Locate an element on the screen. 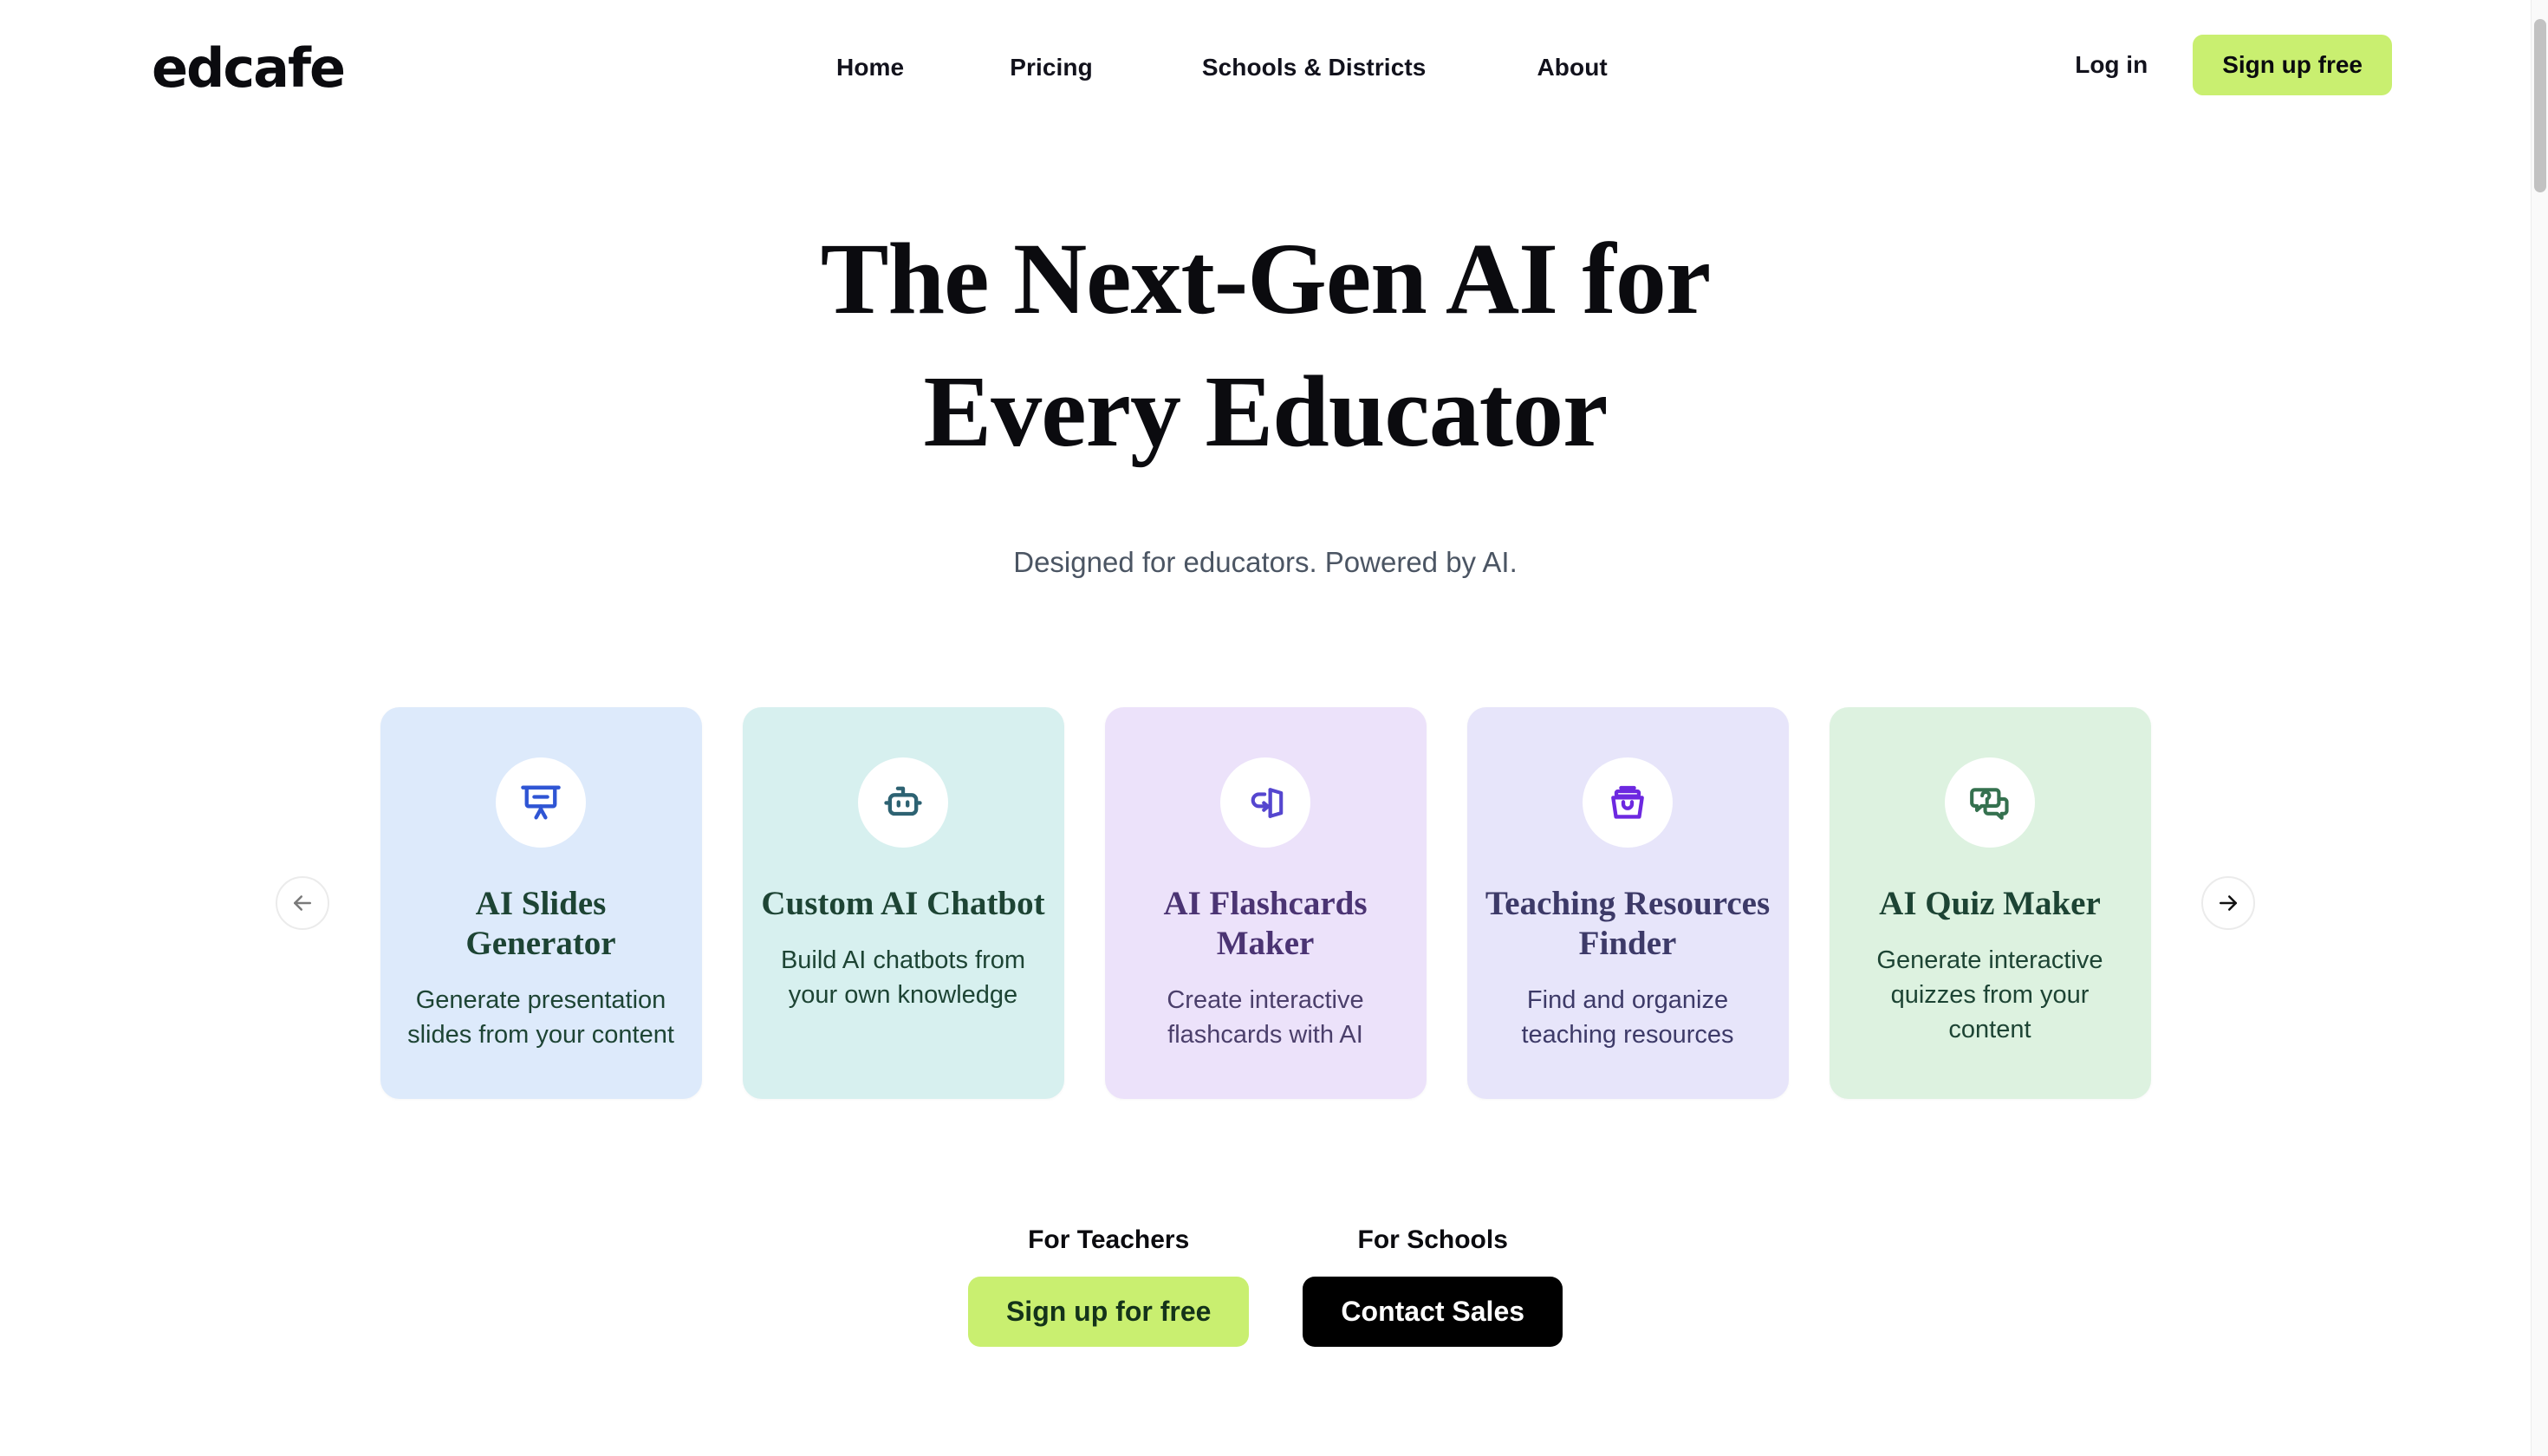  signup-free-button: Sign up free is located at coordinates (2292, 65).